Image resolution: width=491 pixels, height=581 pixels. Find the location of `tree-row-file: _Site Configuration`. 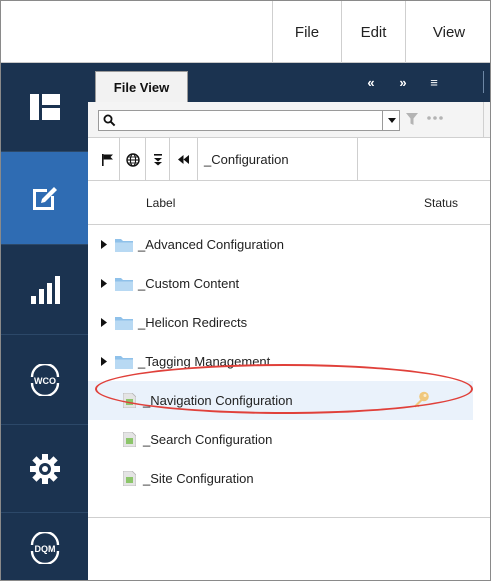

tree-row-file: _Site Configuration is located at coordinates (280, 478).